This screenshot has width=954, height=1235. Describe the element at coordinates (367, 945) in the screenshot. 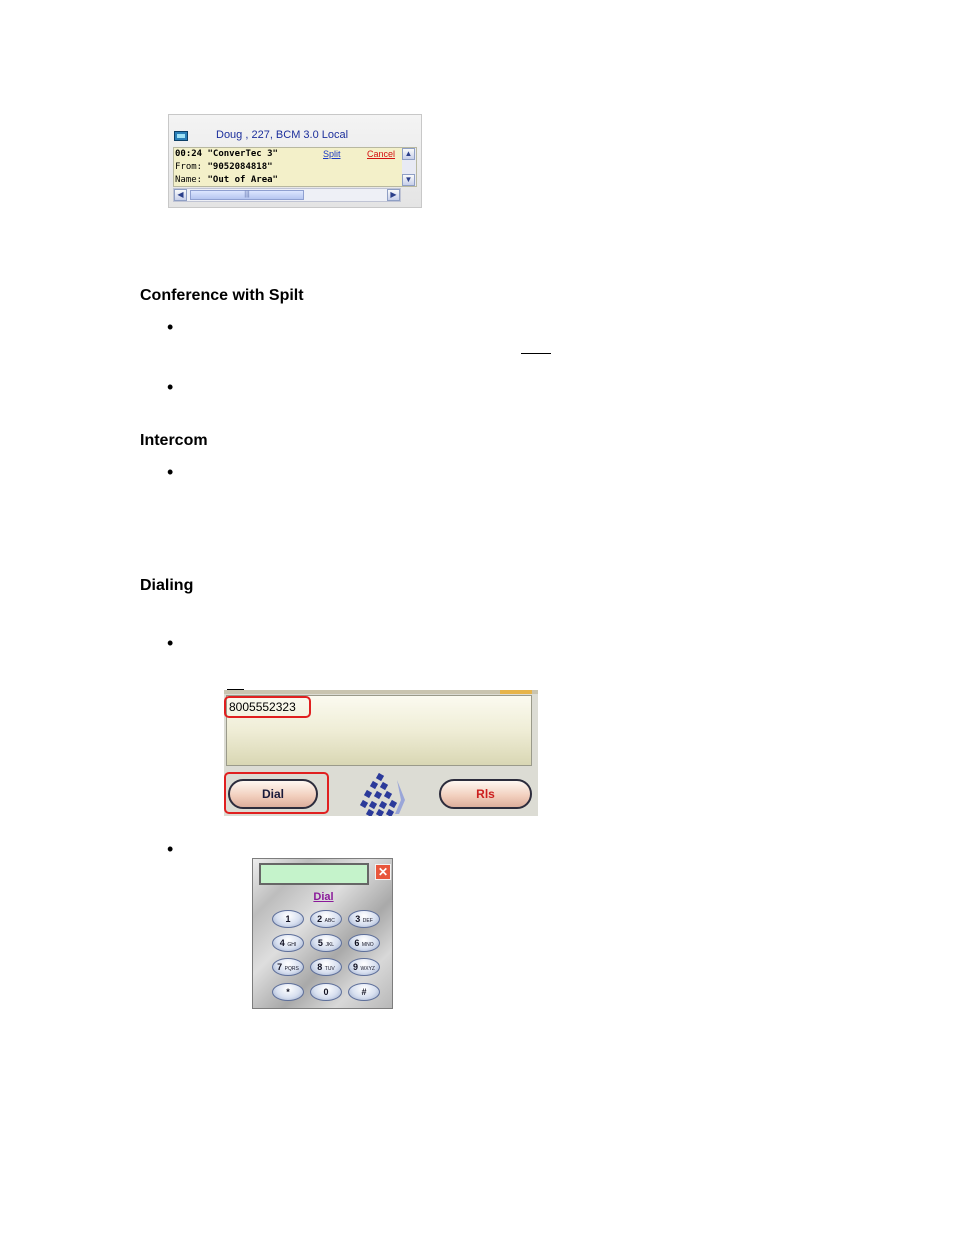

I see `key-letters: MNO` at that location.